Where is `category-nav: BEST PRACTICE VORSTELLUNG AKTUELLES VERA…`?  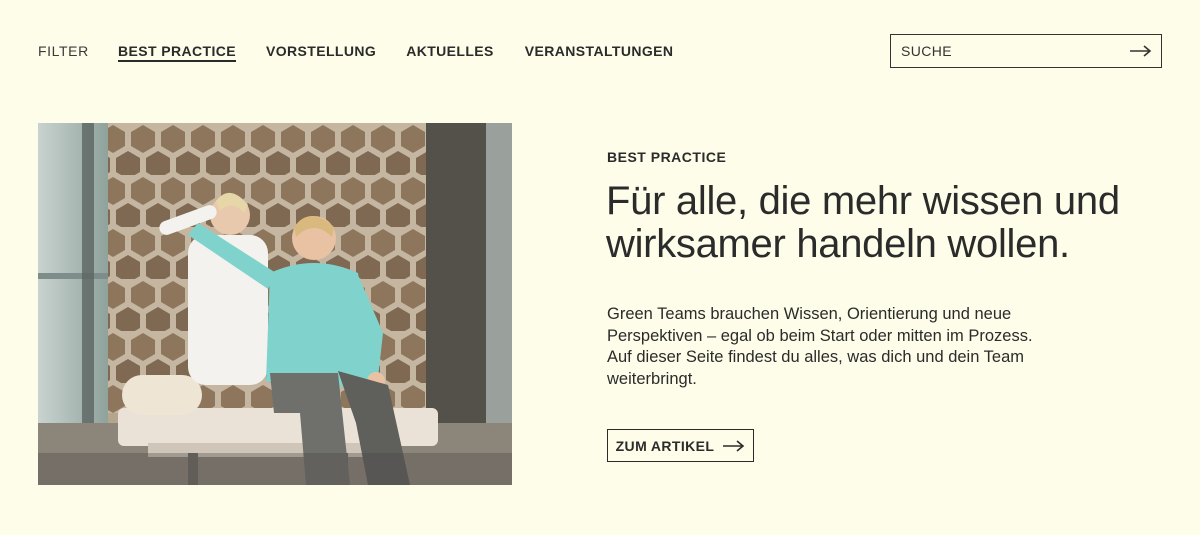
category-nav: BEST PRACTICE VORSTELLUNG AKTUELLES VERA… is located at coordinates (410, 51).